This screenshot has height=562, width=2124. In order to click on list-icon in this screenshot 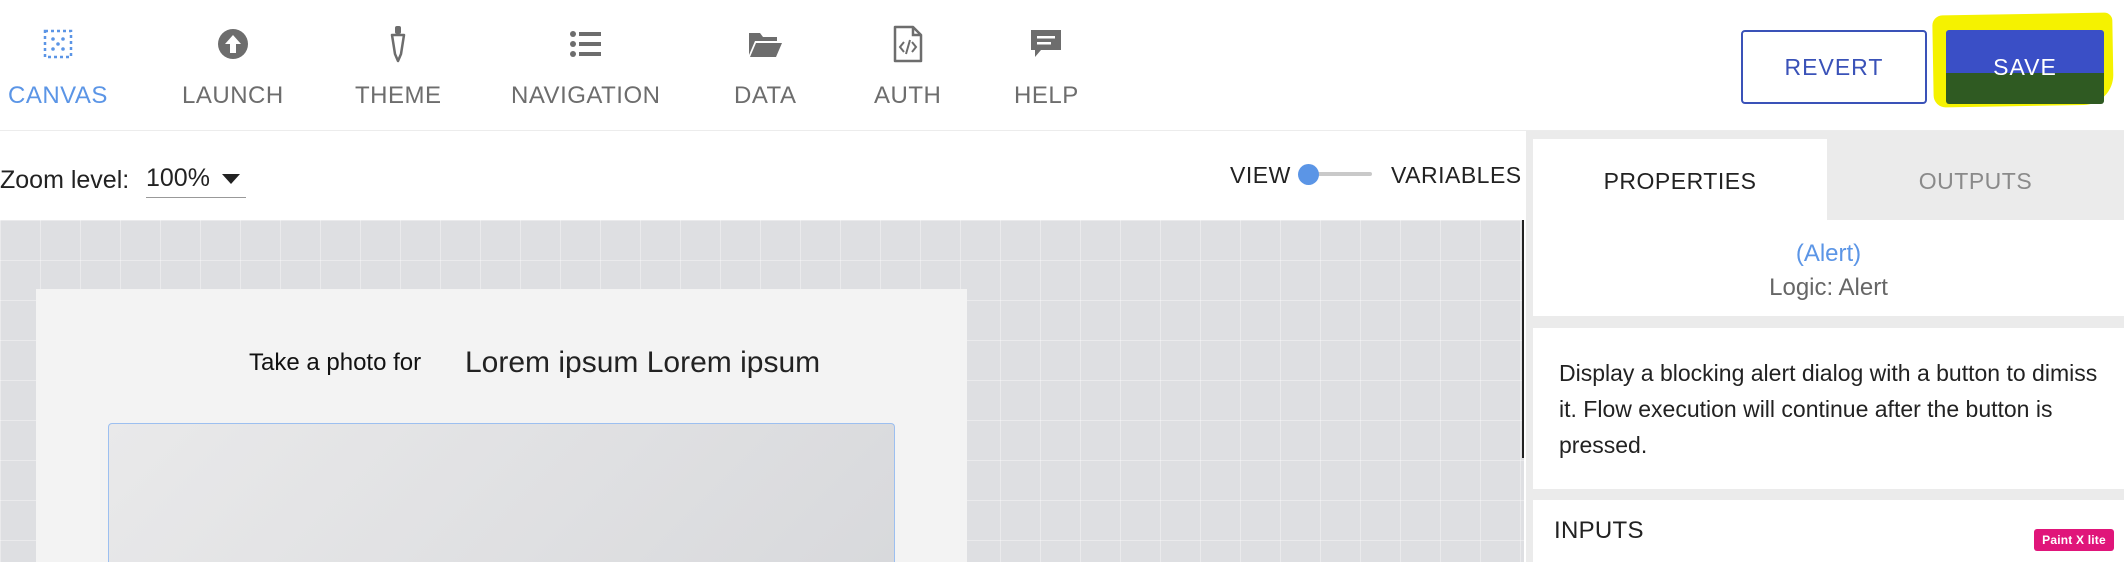, I will do `click(586, 44)`.